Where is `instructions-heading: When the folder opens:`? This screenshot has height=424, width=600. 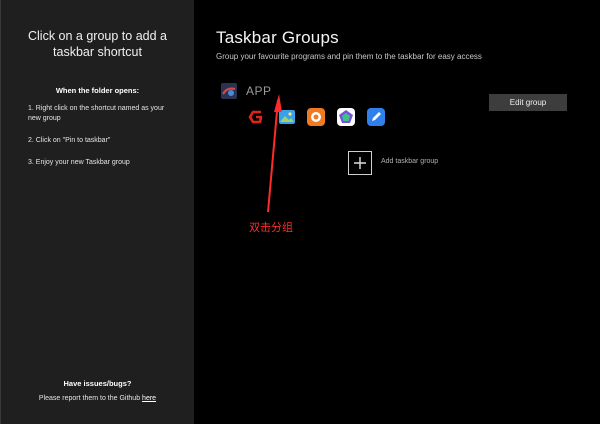
instructions-heading: When the folder opens: is located at coordinates (97, 90).